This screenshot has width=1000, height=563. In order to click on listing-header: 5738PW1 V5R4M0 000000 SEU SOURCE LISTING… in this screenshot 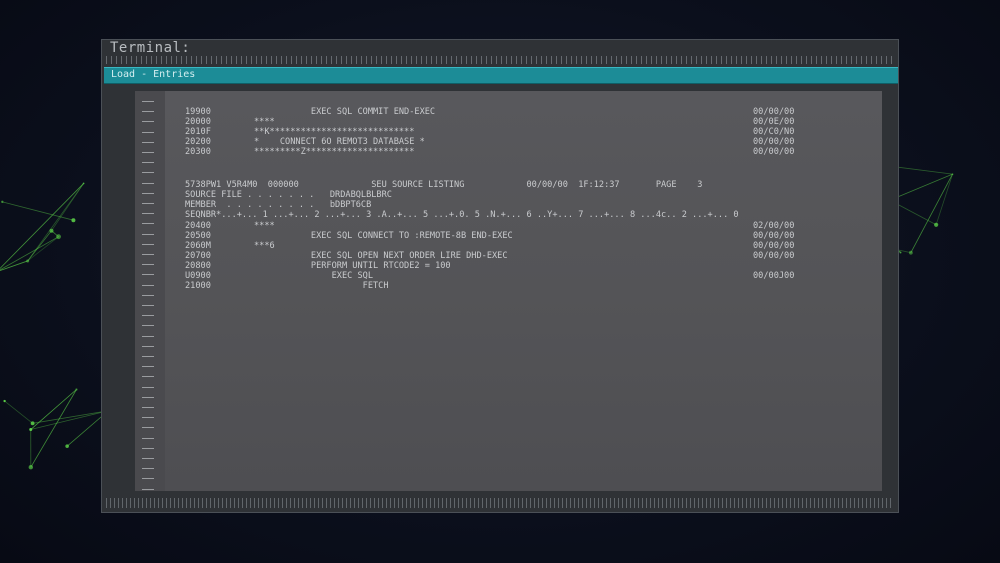, I will do `click(444, 185)`.